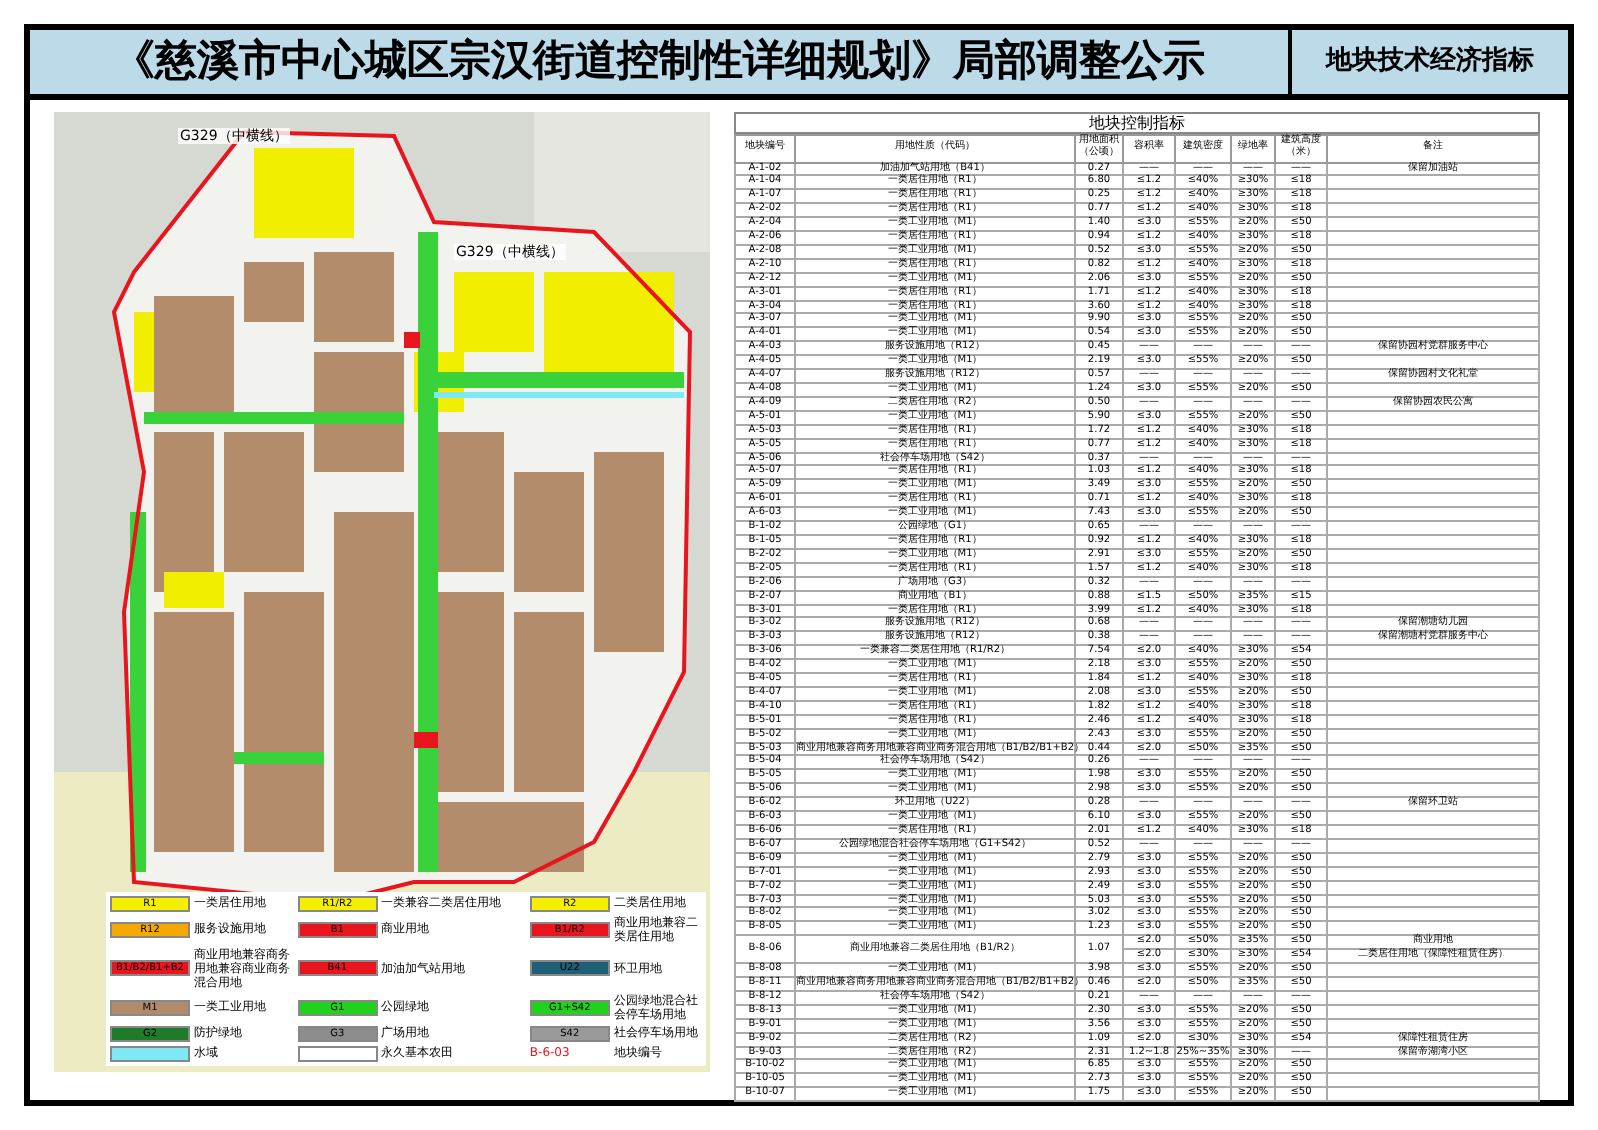 This screenshot has width=1598, height=1130. Describe the element at coordinates (1137, 122) in the screenshot. I see `table-title: 地块控制指标` at that location.